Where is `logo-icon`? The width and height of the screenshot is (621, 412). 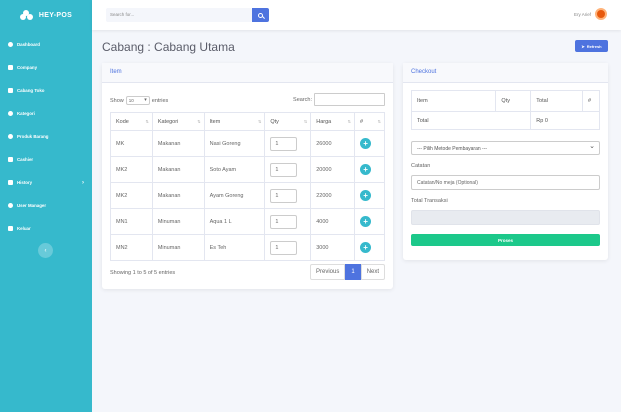 logo-icon is located at coordinates (26, 15).